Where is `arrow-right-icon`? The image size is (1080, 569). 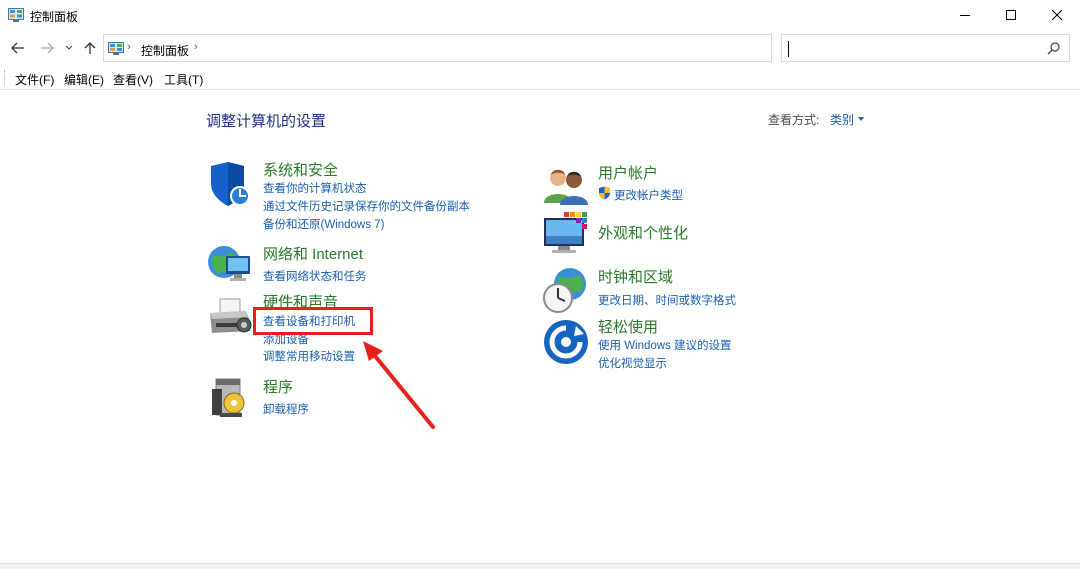
arrow-right-icon is located at coordinates (47, 48).